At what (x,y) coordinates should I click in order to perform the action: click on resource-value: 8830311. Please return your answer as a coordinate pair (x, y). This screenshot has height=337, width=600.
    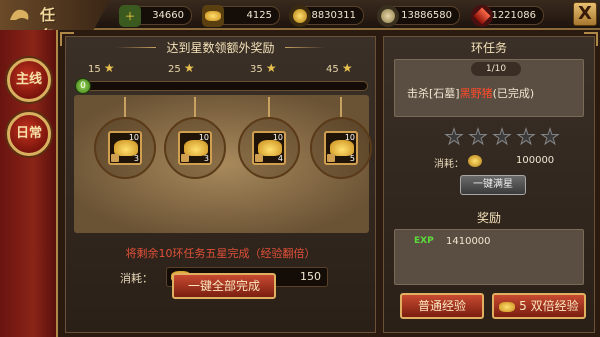
    Looking at the image, I should click on (333, 15).